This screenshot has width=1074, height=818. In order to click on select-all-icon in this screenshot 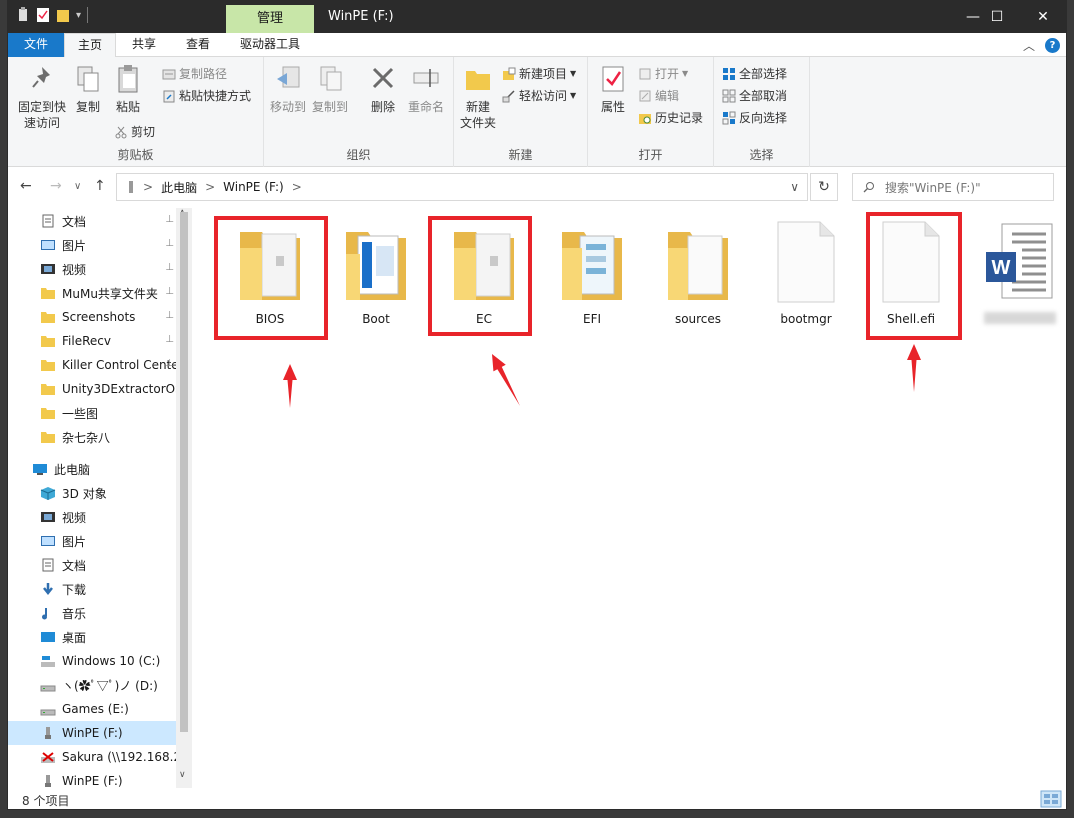, I will do `click(729, 73)`.